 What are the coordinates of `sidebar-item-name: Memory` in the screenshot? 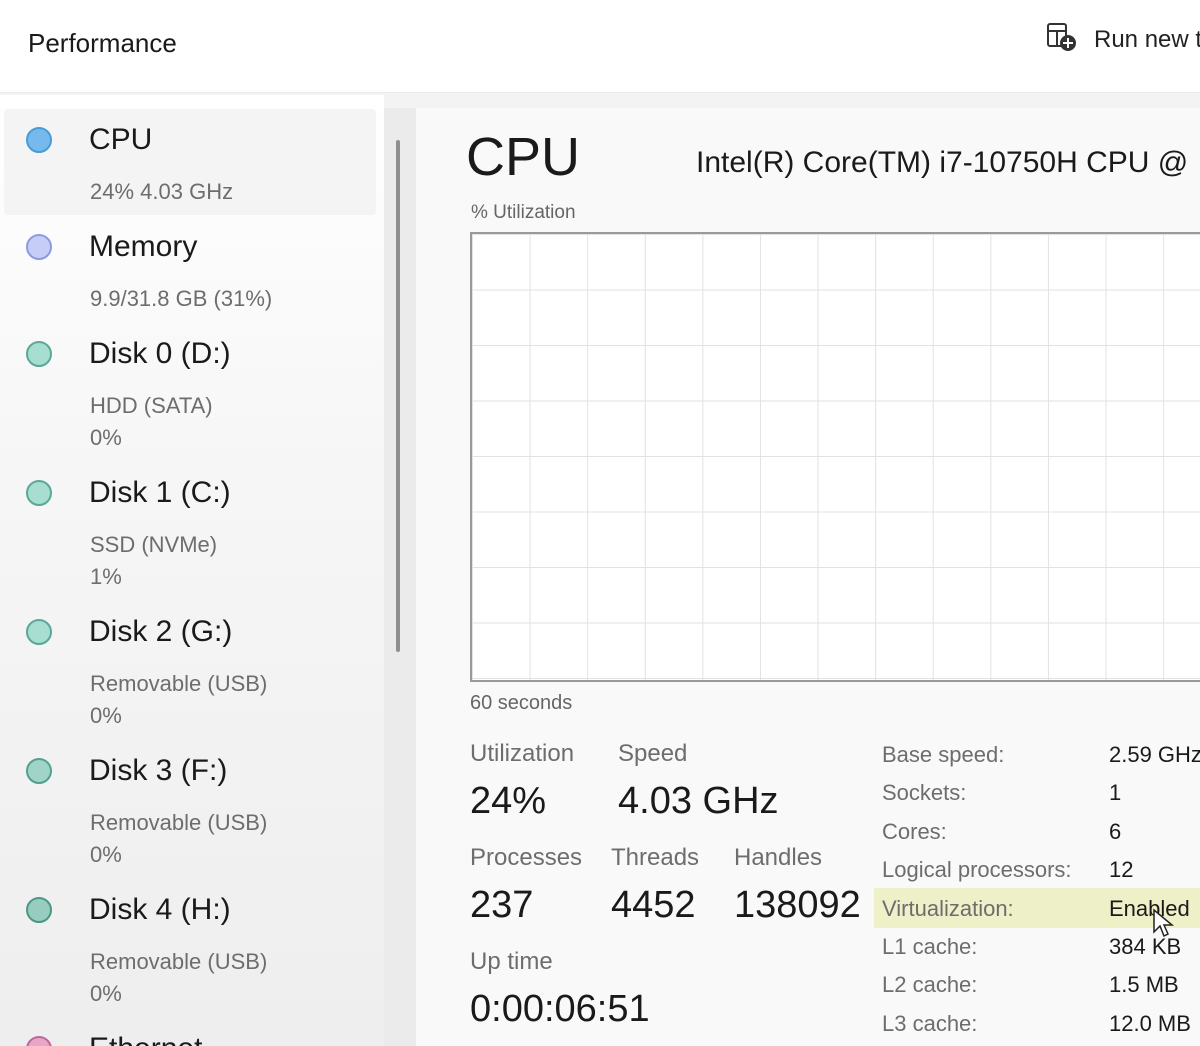 It's located at (143, 246).